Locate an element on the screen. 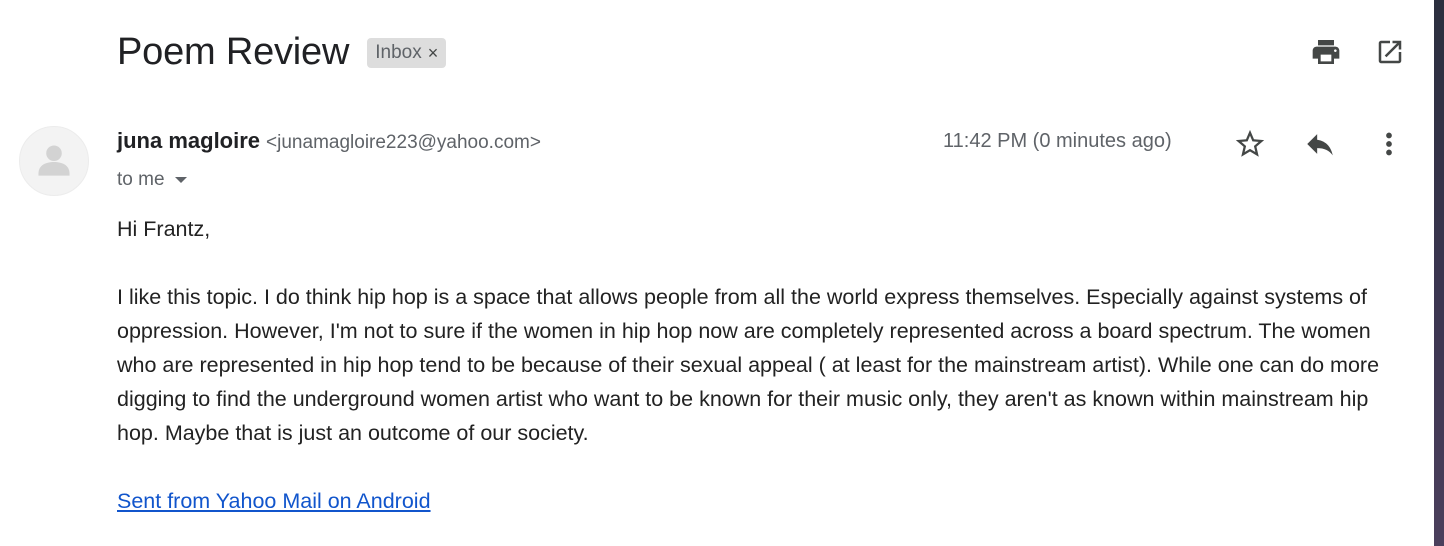  reply-icon is located at coordinates (1320, 145).